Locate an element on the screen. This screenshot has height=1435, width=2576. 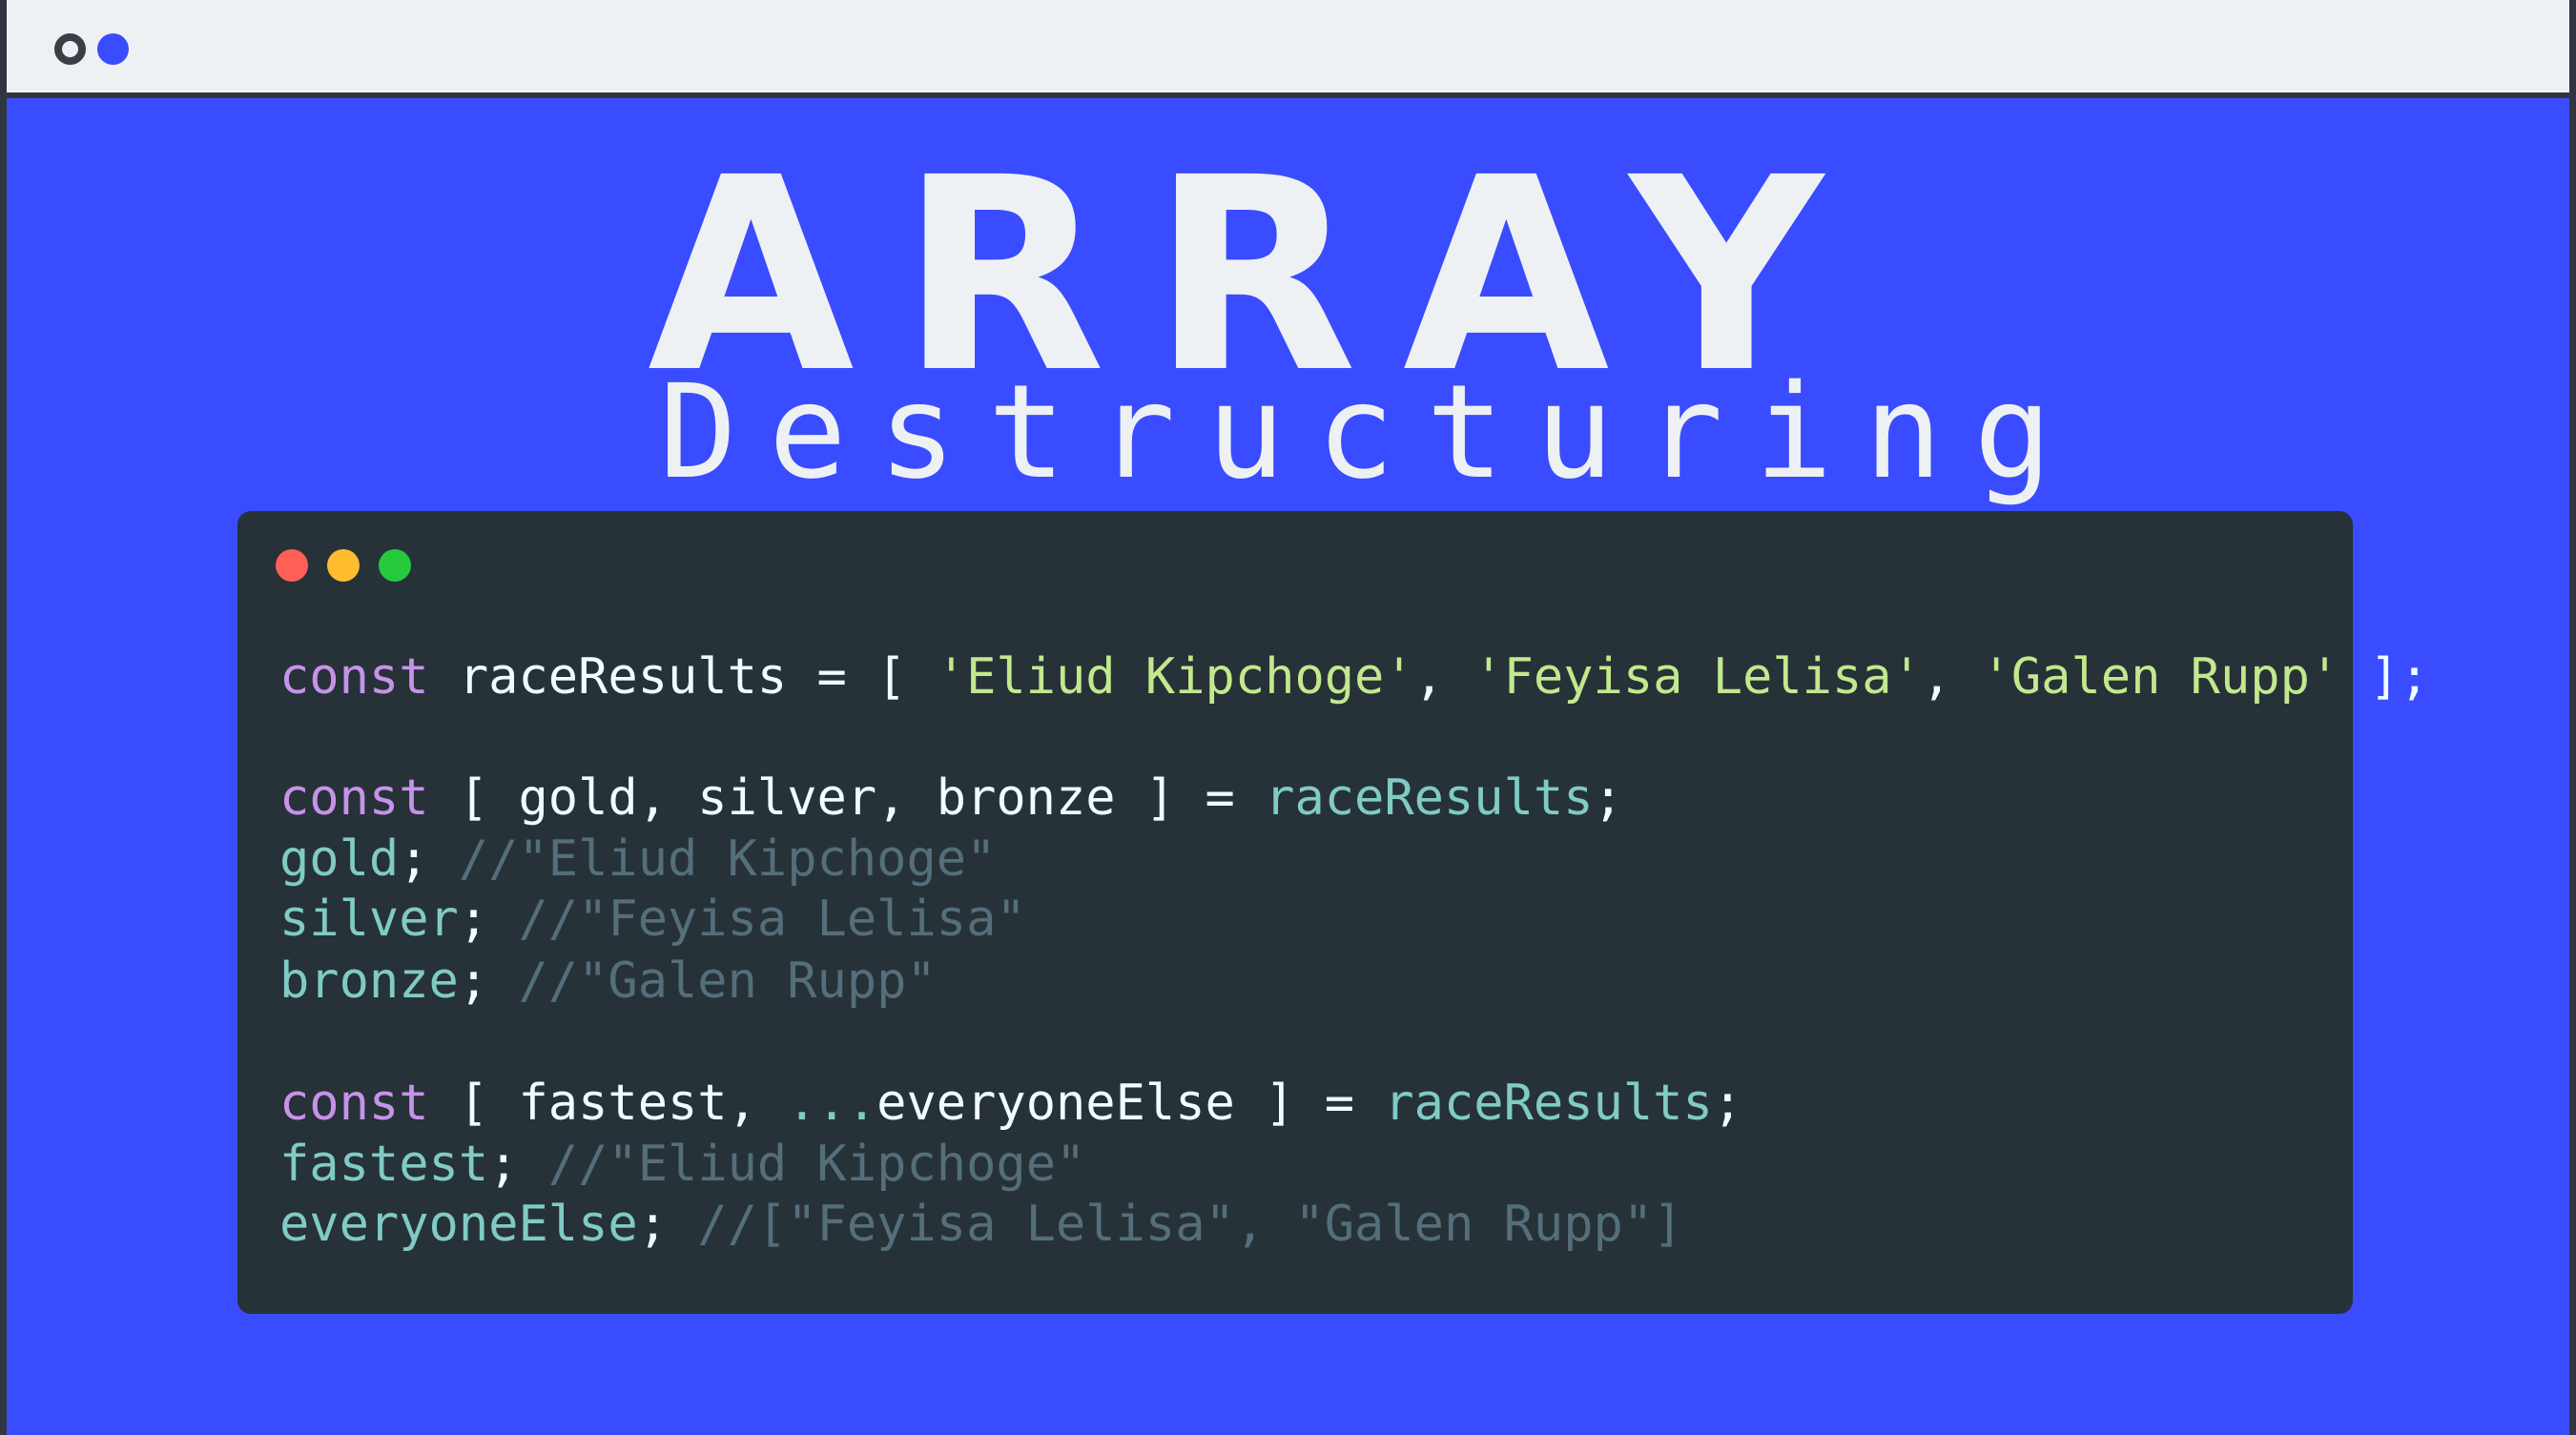
code-token-pl: raceResults = [ is located at coordinates (682, 677).